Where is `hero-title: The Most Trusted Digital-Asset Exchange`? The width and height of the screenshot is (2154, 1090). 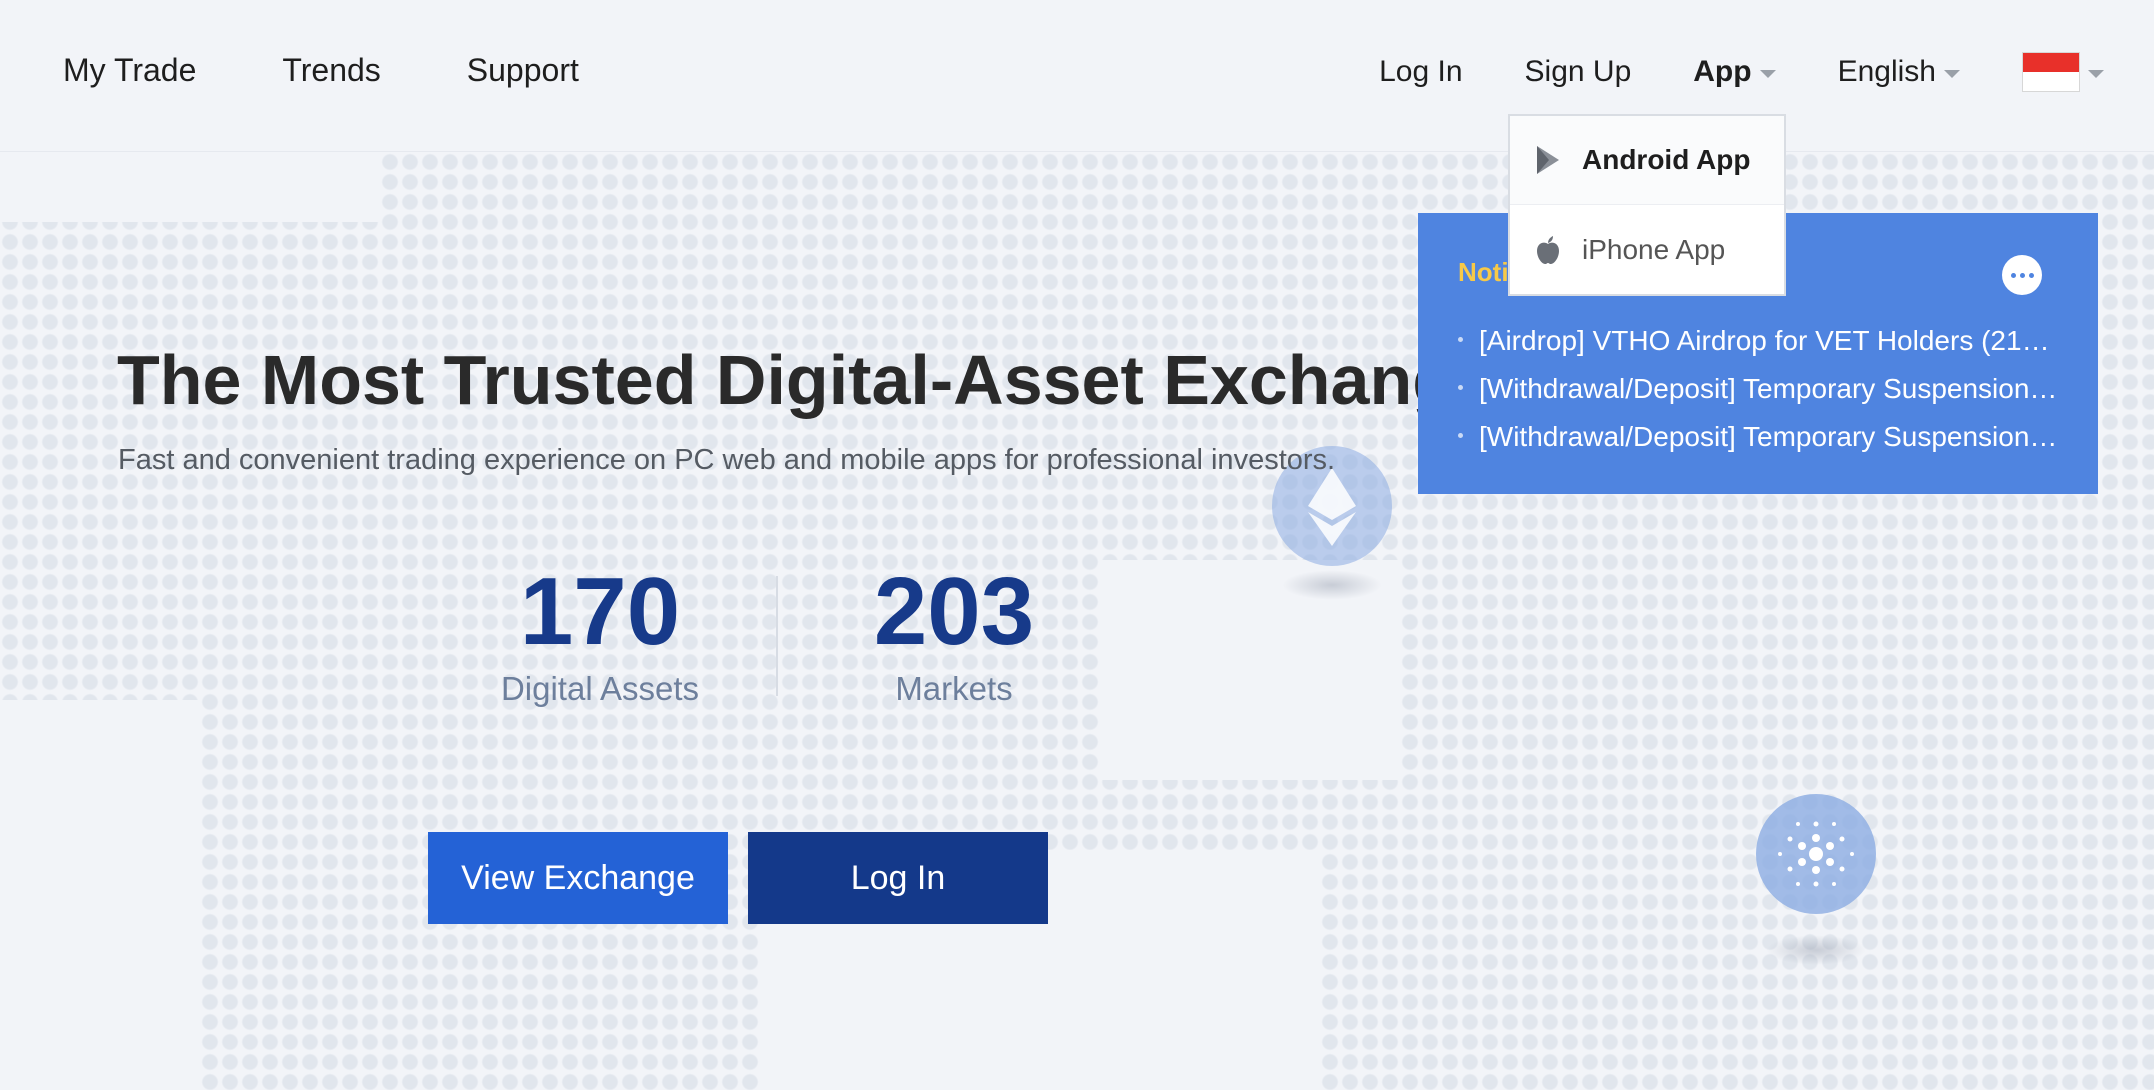
hero-title: The Most Trusted Digital-Asset Exchange is located at coordinates (805, 380).